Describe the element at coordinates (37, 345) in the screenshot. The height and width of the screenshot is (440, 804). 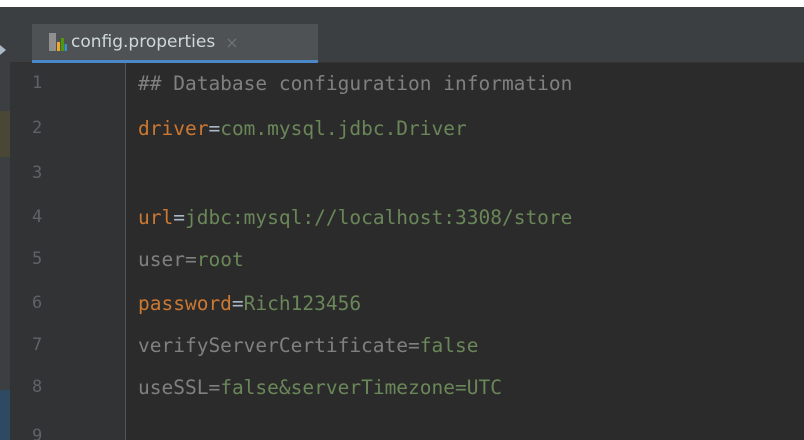
I see `line-number: 7` at that location.